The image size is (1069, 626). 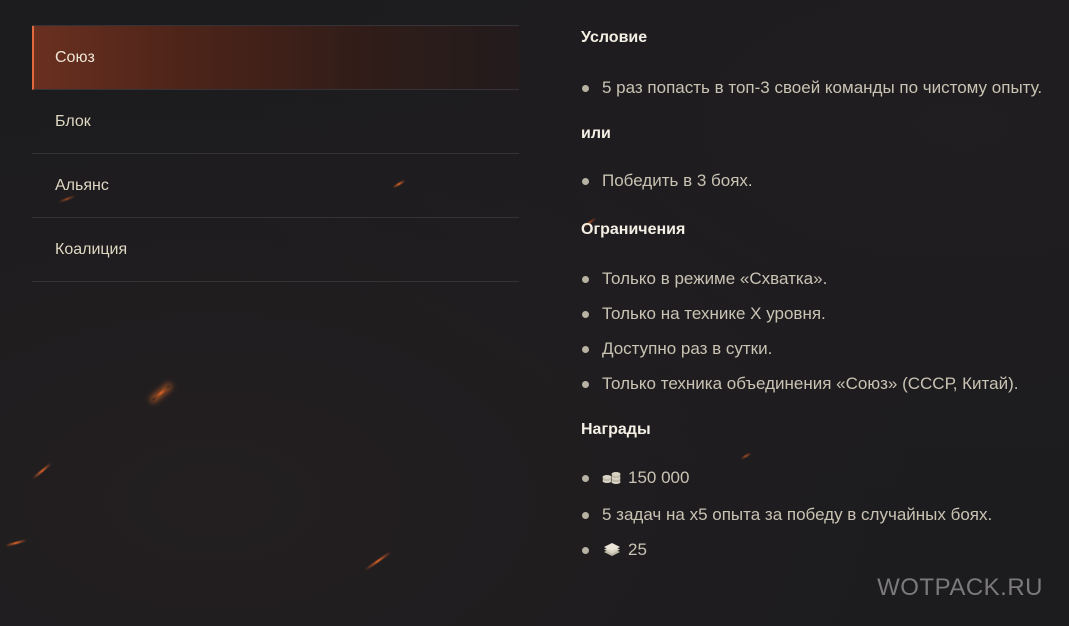 What do you see at coordinates (633, 229) in the screenshot?
I see `restrictions-heading: Ограничения` at bounding box center [633, 229].